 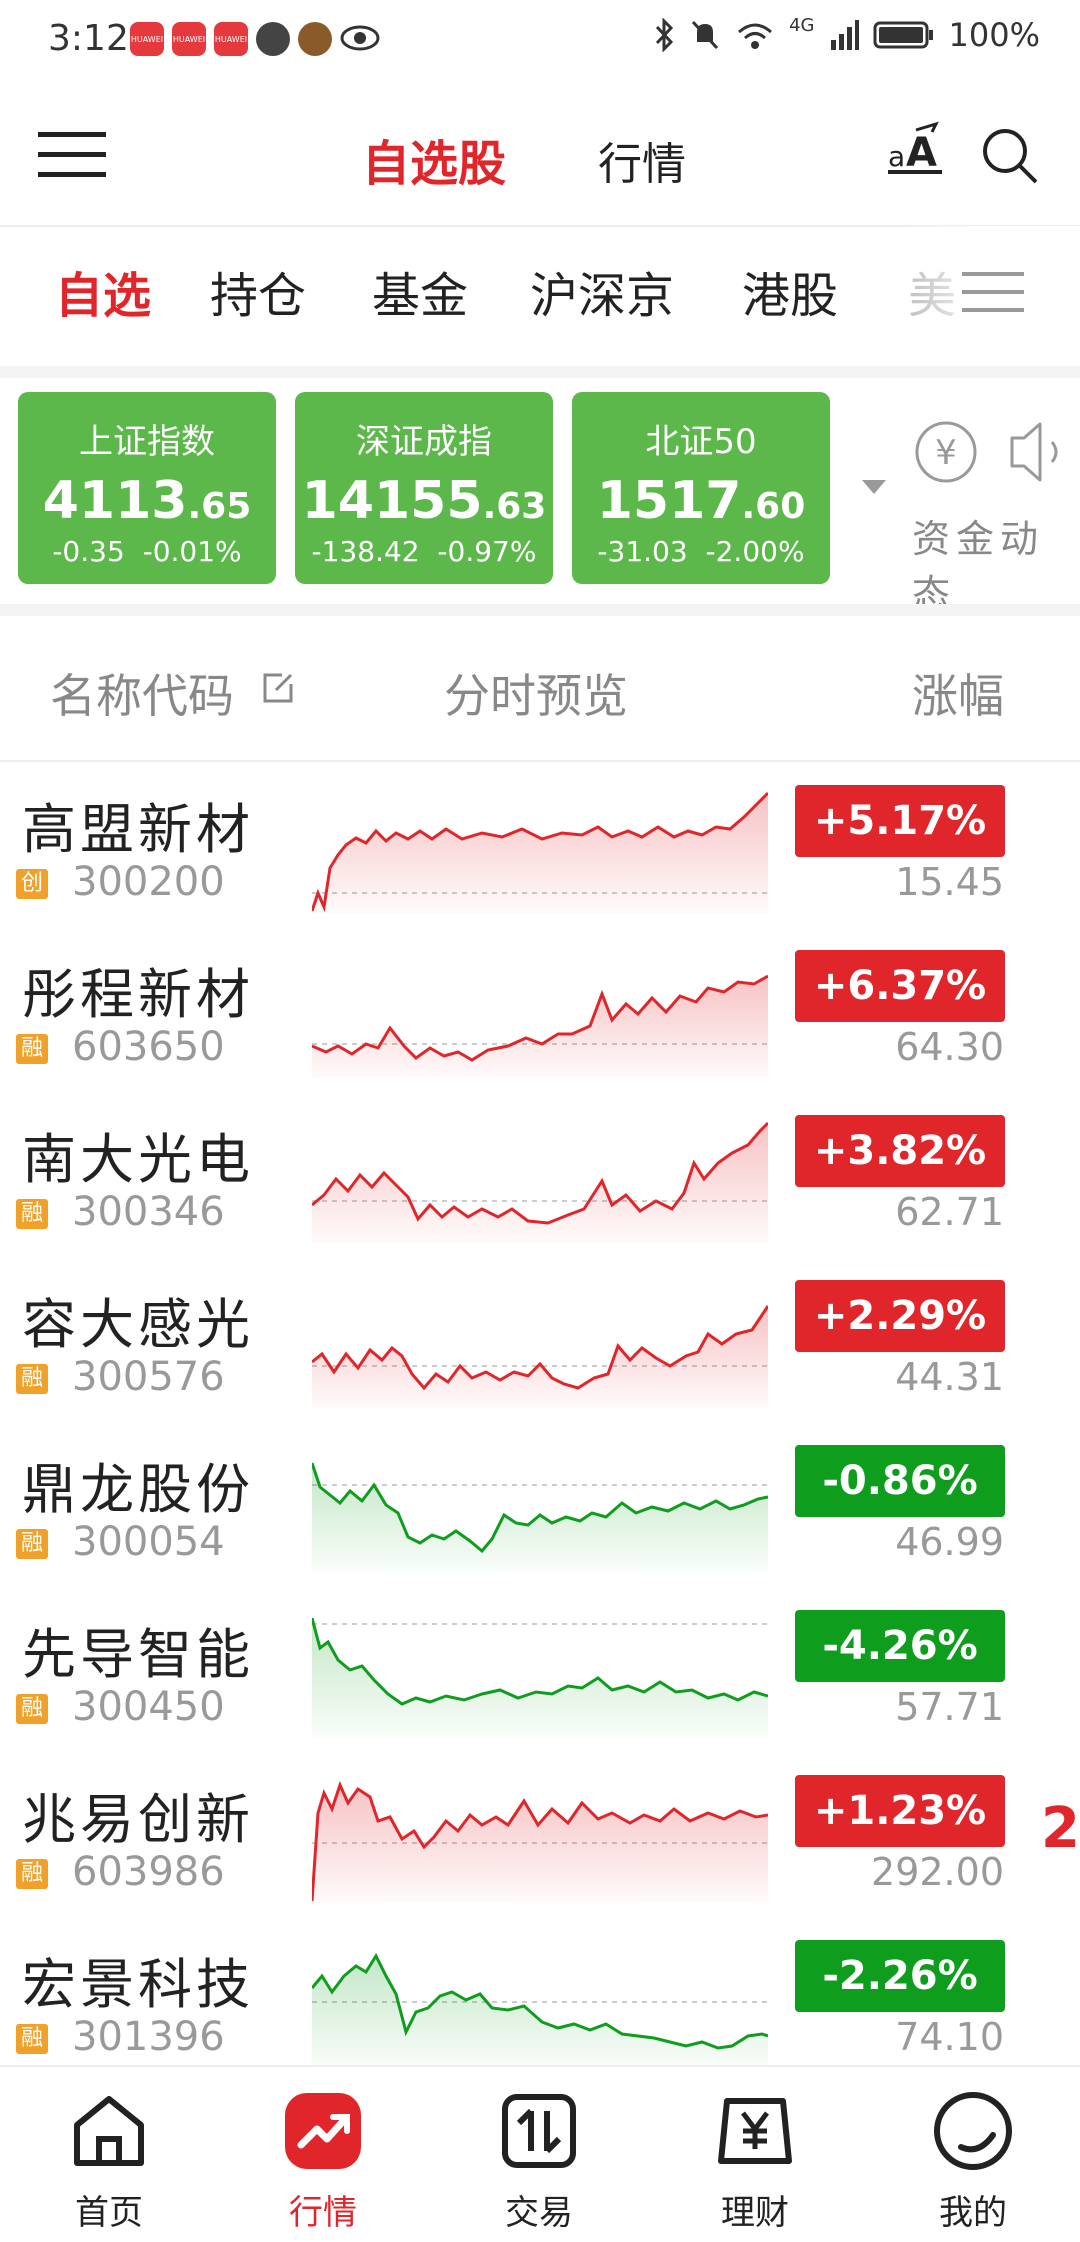 What do you see at coordinates (148, 882) in the screenshot?
I see `stock-code: 300200` at bounding box center [148, 882].